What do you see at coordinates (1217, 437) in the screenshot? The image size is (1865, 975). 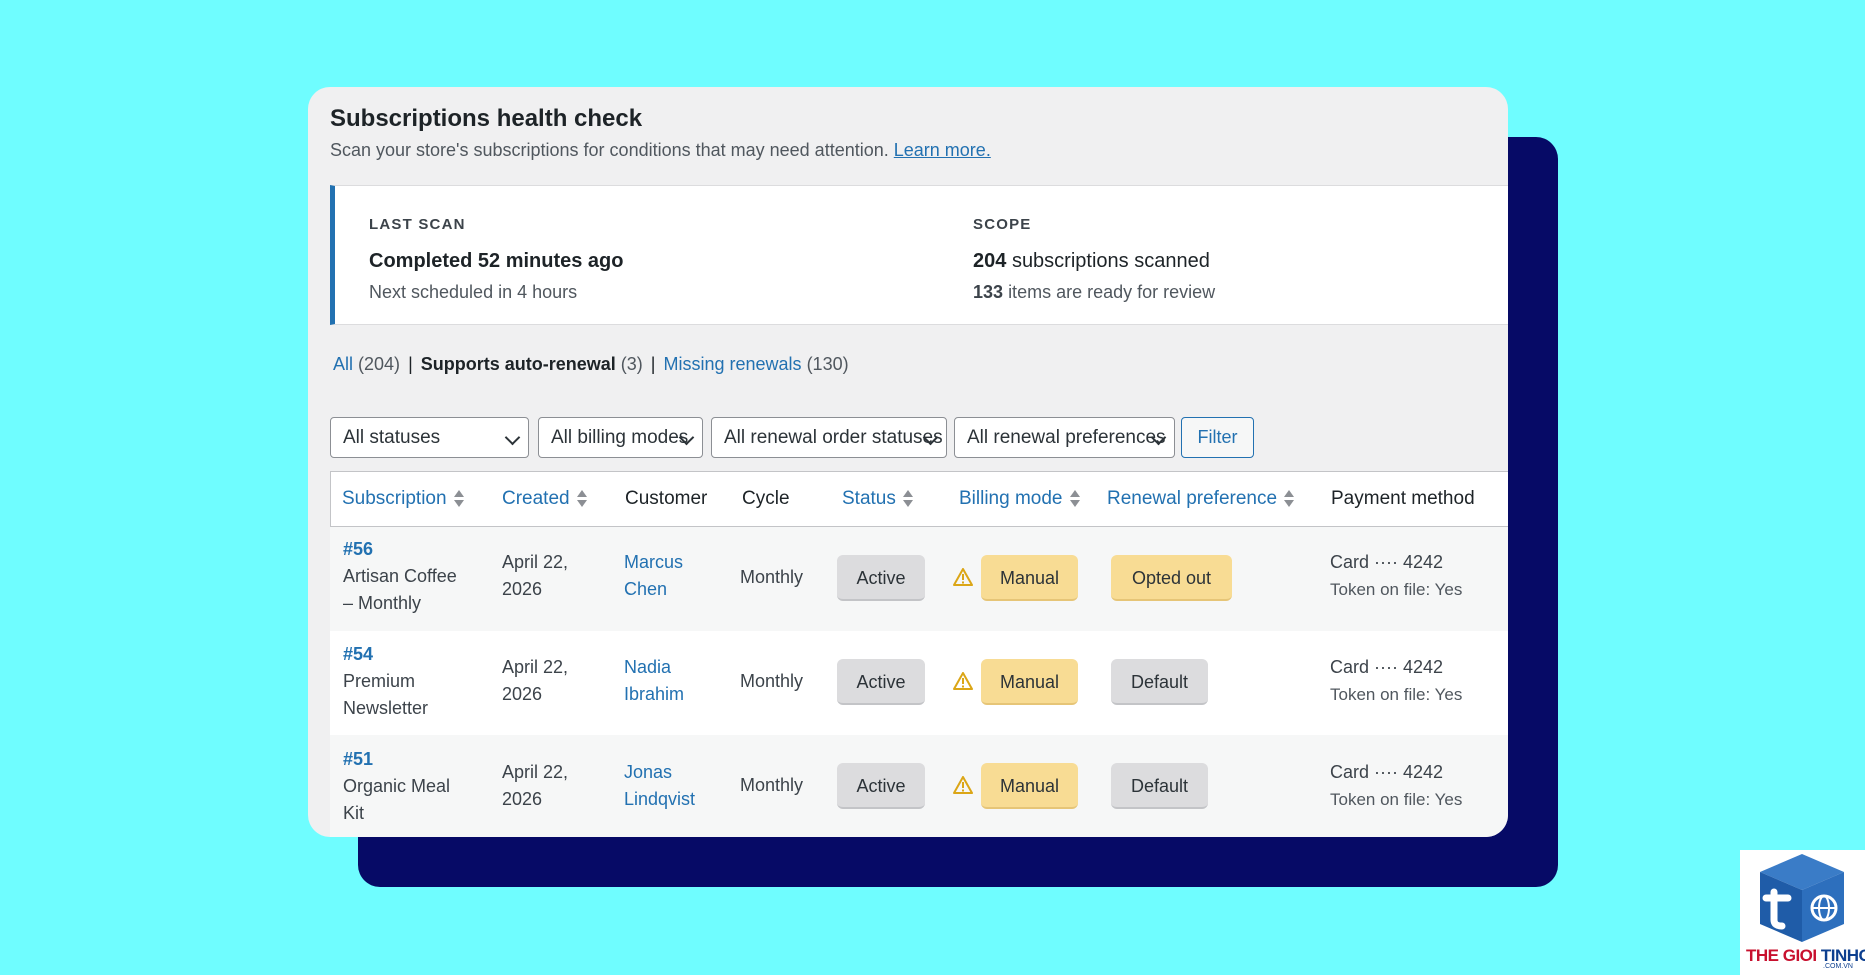 I see `filter-button: Filter` at bounding box center [1217, 437].